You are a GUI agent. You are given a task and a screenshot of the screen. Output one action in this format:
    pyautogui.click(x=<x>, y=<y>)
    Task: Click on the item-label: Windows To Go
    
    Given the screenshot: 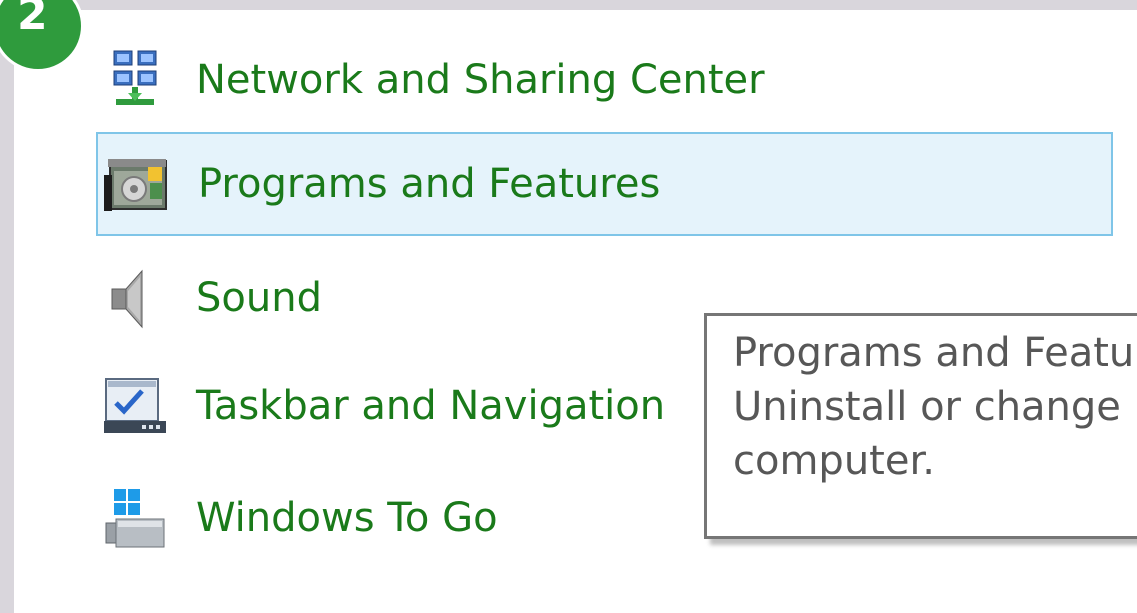 What is the action you would take?
    pyautogui.click(x=347, y=518)
    